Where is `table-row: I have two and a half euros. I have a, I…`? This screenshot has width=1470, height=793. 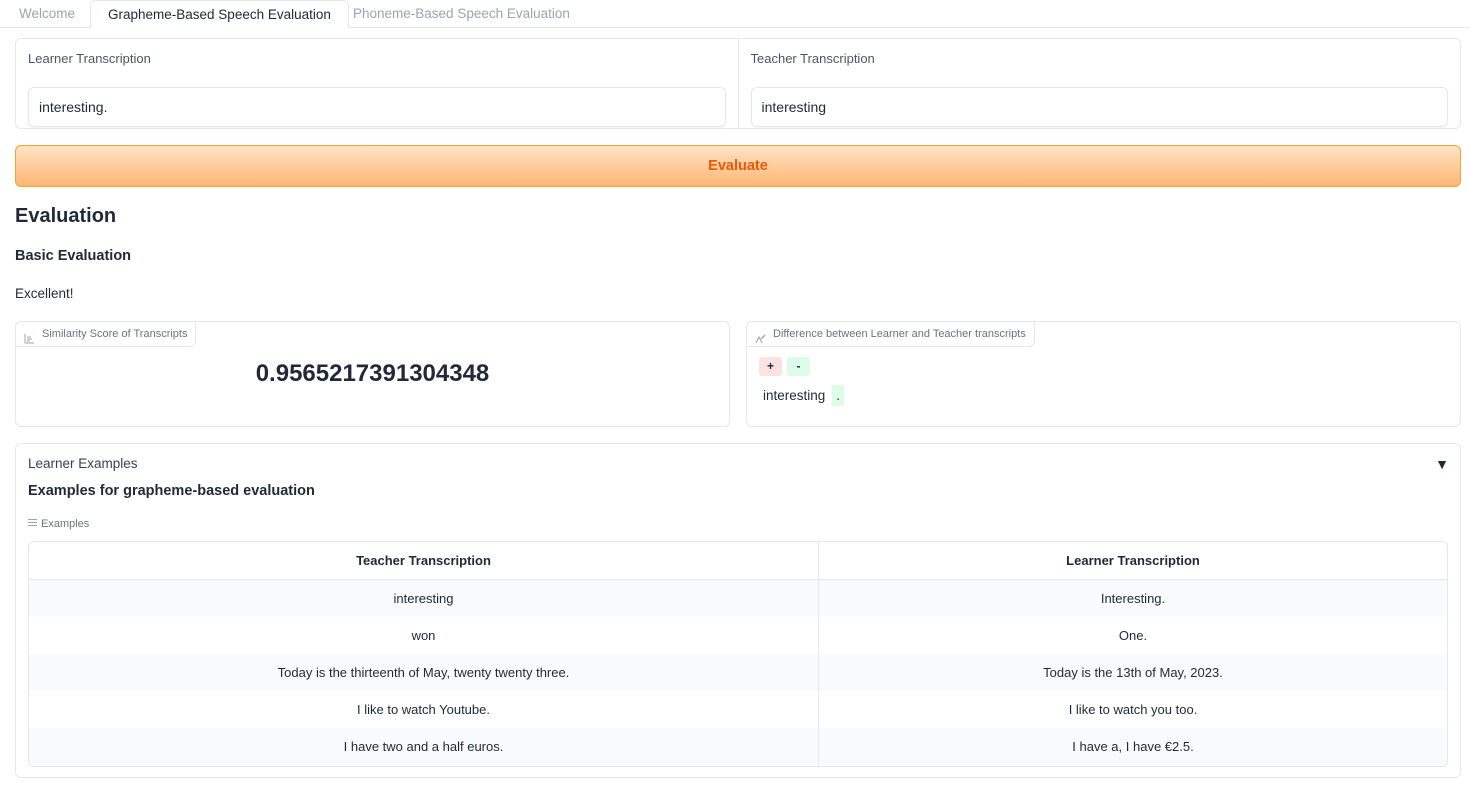
table-row: I have two and a half euros. I have a, I… is located at coordinates (738, 746).